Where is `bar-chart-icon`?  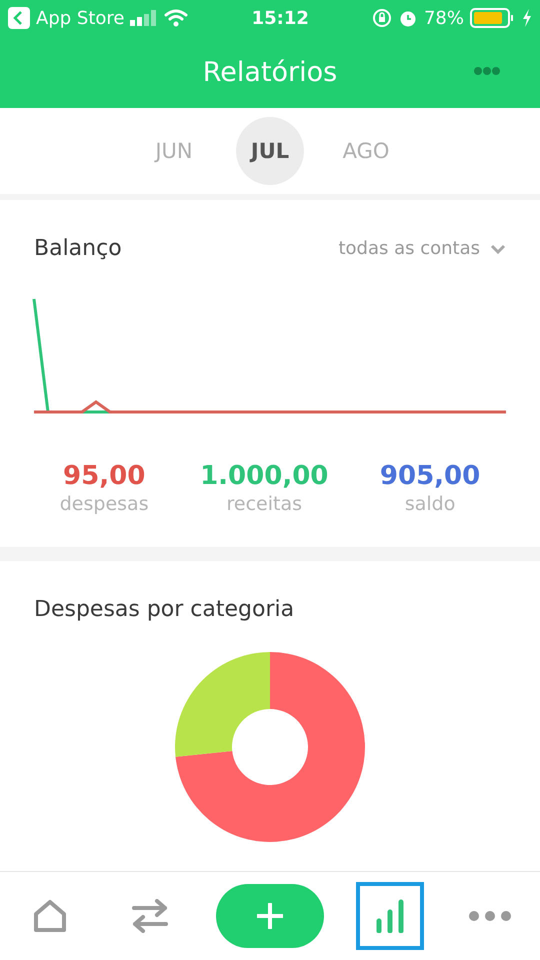
bar-chart-icon is located at coordinates (390, 916).